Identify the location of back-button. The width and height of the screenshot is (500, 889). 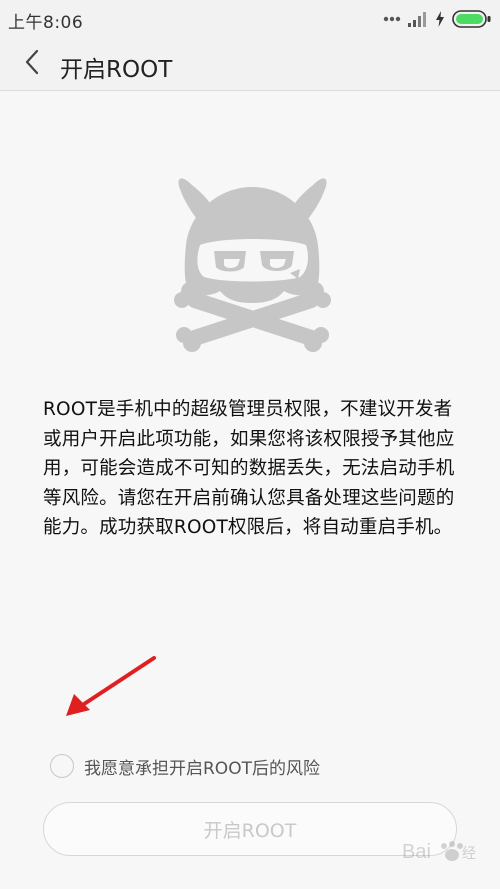
(32, 64).